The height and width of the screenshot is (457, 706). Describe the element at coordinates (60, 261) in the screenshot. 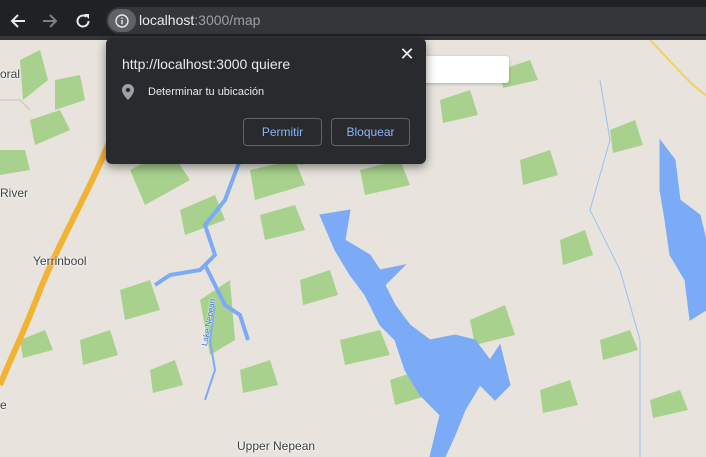

I see `map-label: Yerrinbool` at that location.